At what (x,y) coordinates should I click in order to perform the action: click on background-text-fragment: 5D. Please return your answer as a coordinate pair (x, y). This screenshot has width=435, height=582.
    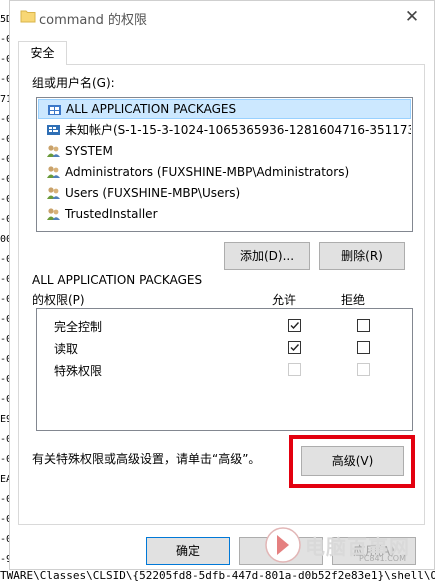
    Looking at the image, I should click on (4, 19).